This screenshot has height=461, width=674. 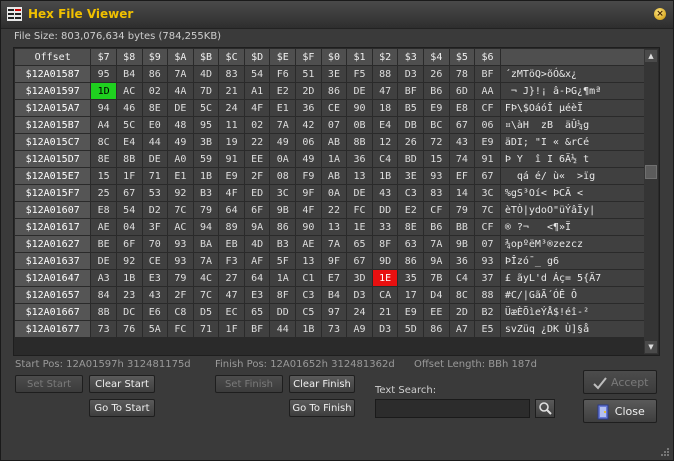 What do you see at coordinates (359, 329) in the screenshot?
I see `hex-byte-cell: A9` at bounding box center [359, 329].